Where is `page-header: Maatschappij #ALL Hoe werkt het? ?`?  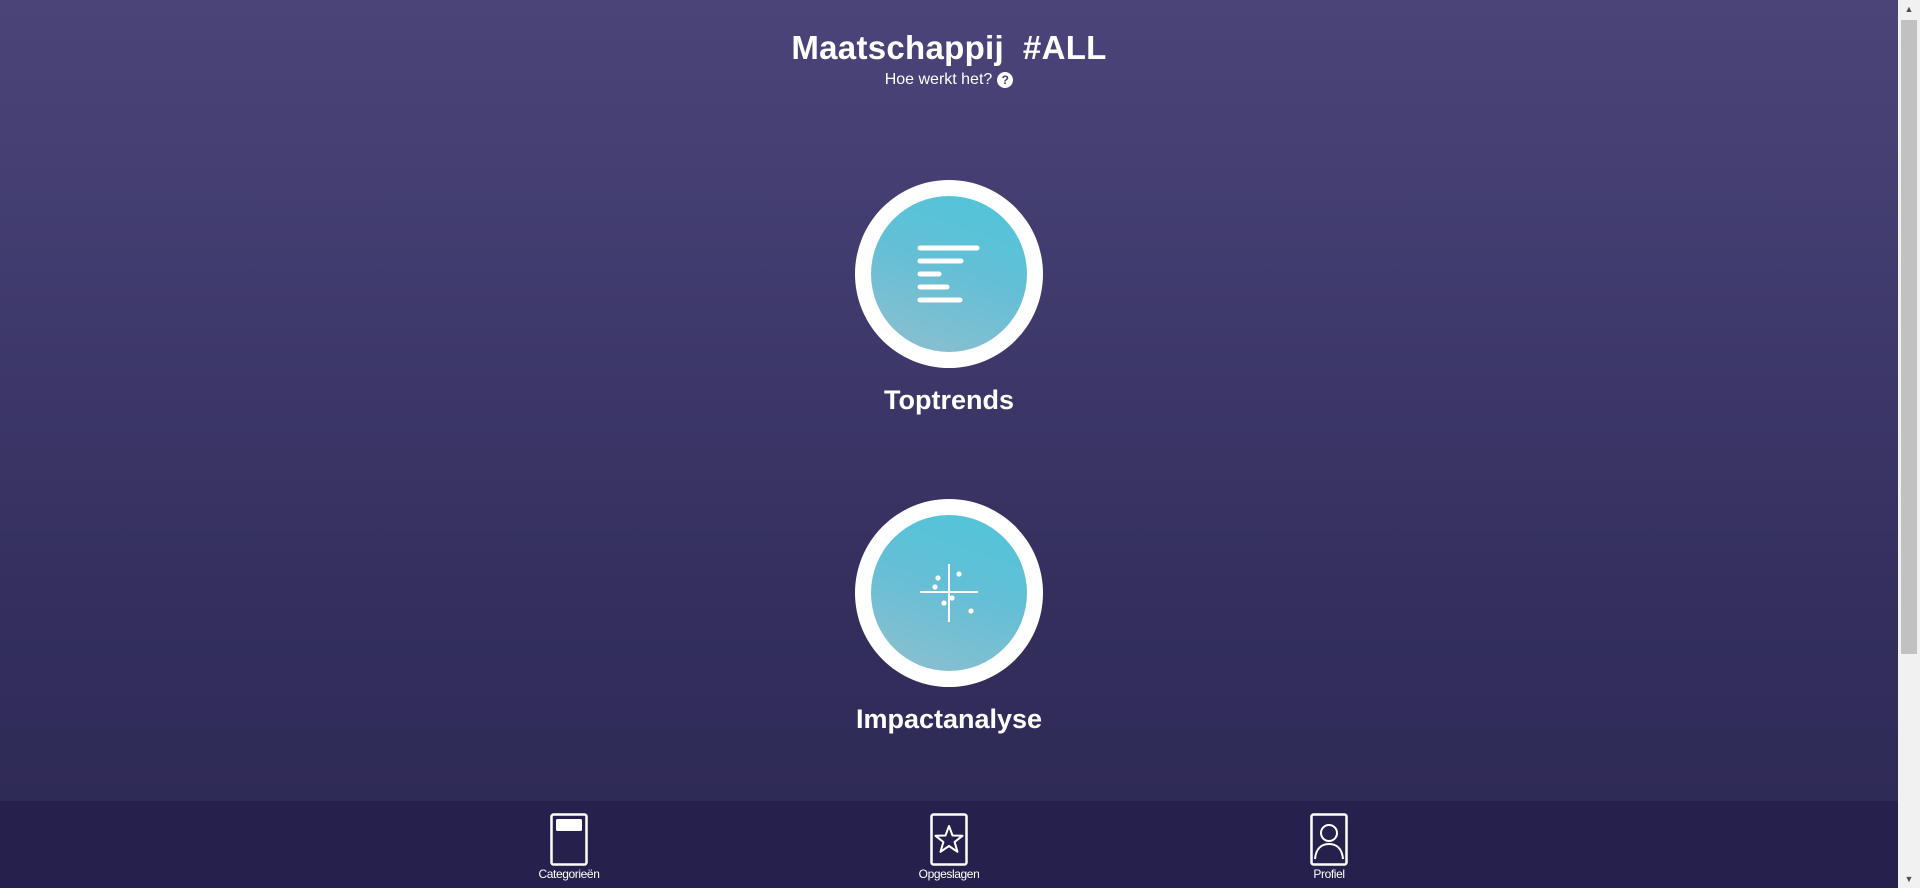 page-header: Maatschappij #ALL Hoe werkt het? ? is located at coordinates (949, 59).